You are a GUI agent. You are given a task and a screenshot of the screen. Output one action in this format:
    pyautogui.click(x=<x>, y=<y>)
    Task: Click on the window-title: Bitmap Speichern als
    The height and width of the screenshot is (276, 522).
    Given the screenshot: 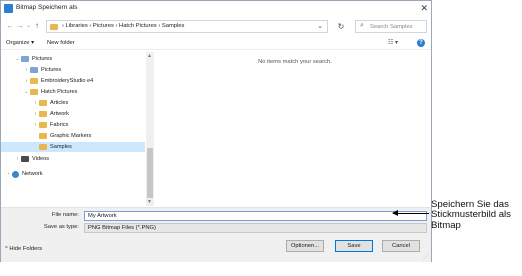 What is the action you would take?
    pyautogui.click(x=47, y=7)
    